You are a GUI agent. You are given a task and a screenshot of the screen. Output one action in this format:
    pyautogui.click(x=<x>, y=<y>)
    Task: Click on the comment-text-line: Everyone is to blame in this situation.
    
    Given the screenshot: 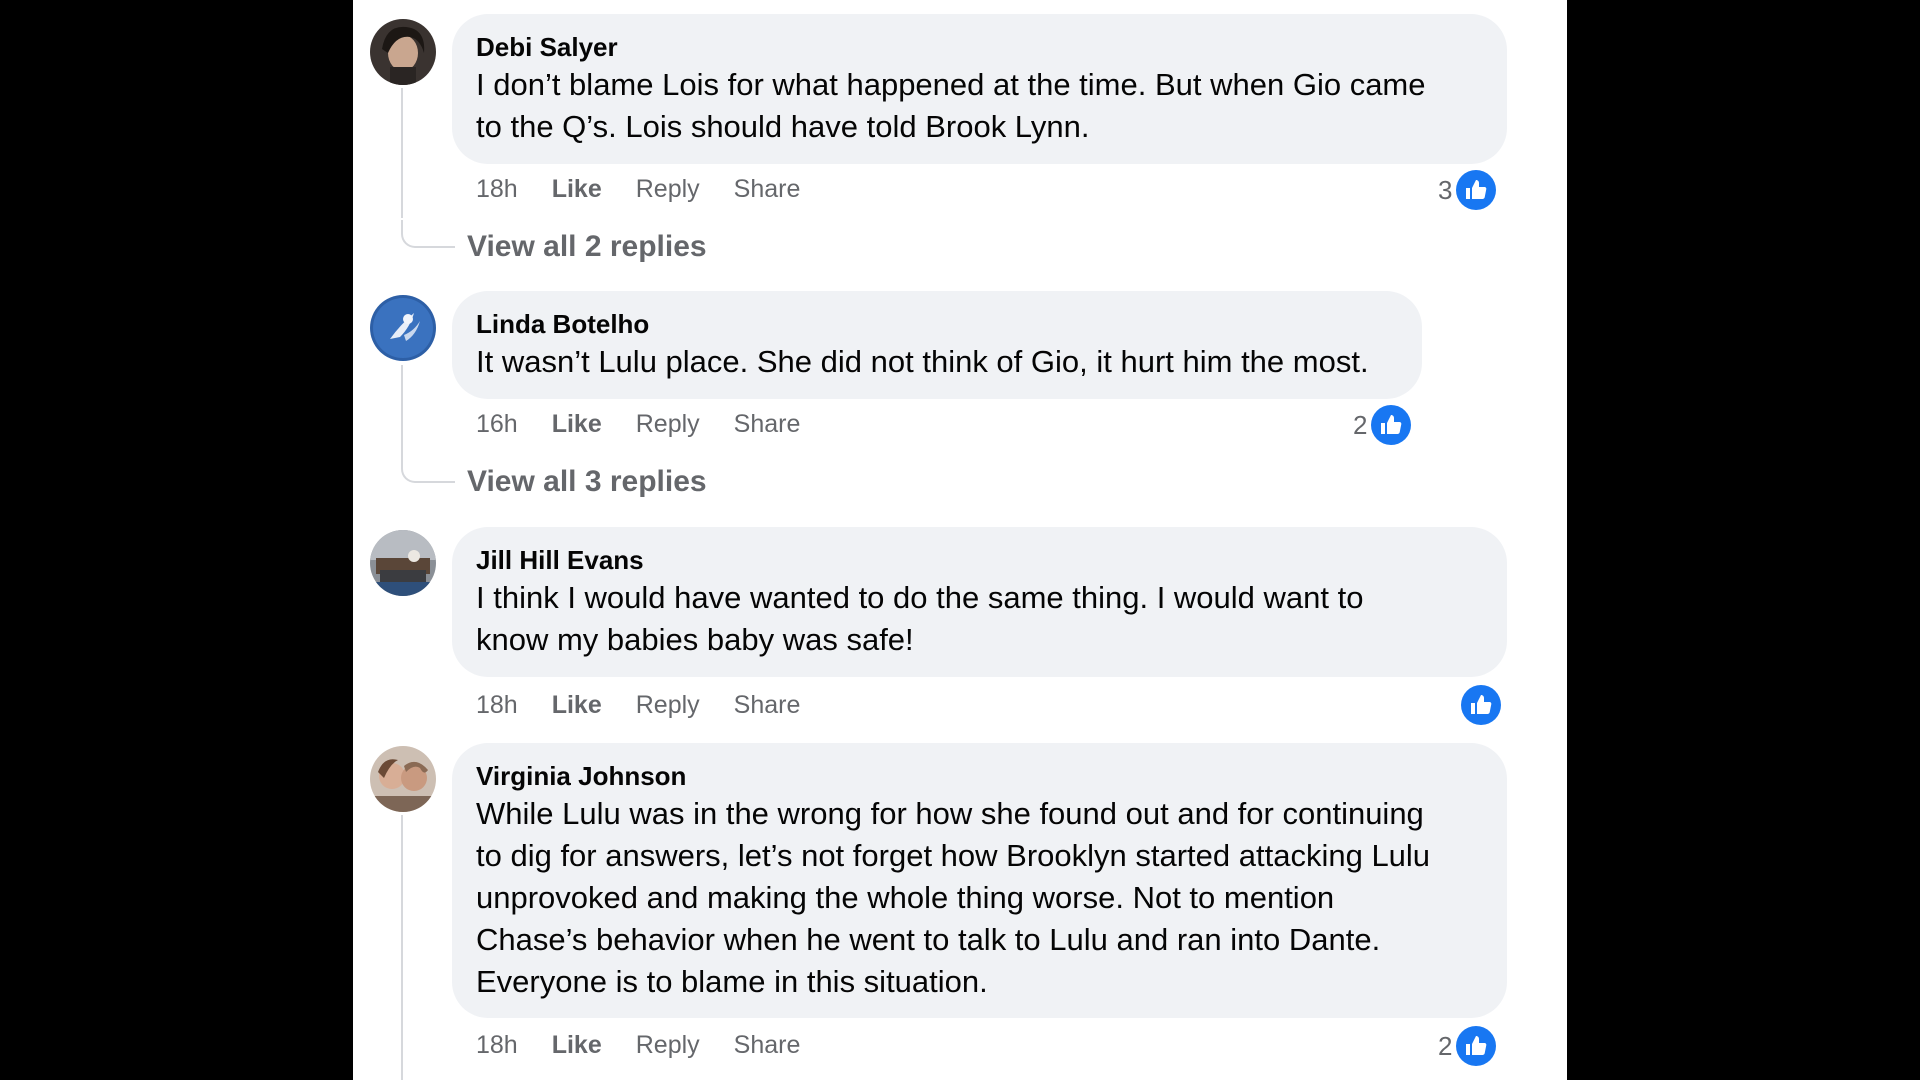 What is the action you would take?
    pyautogui.click(x=732, y=981)
    